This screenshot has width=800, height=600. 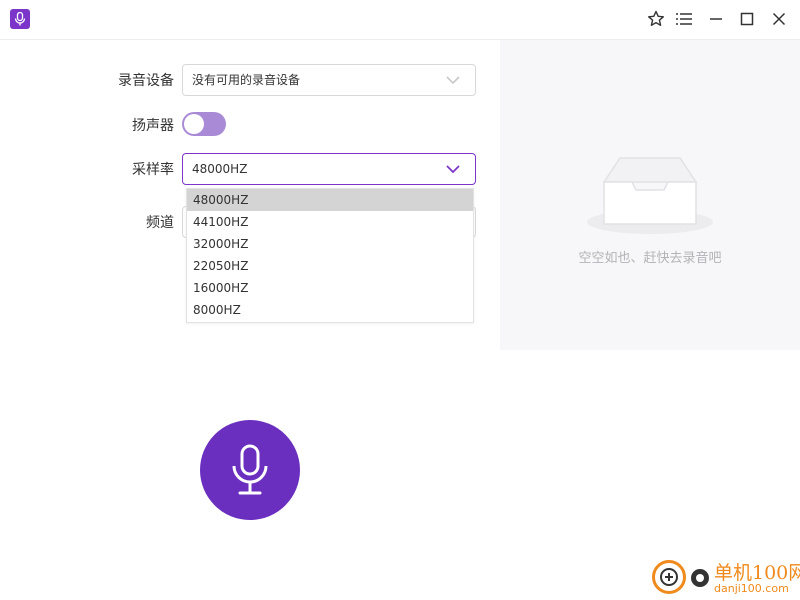 What do you see at coordinates (330, 310) in the screenshot?
I see `dropdown-option: 8000HZ` at bounding box center [330, 310].